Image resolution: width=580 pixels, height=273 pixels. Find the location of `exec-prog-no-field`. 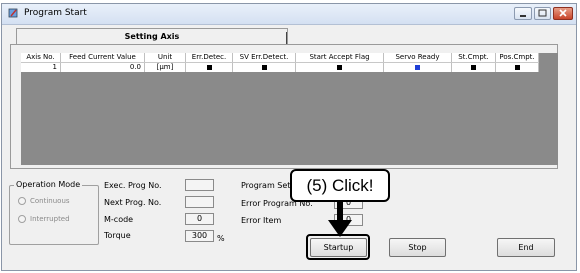

exec-prog-no-field is located at coordinates (199, 185).